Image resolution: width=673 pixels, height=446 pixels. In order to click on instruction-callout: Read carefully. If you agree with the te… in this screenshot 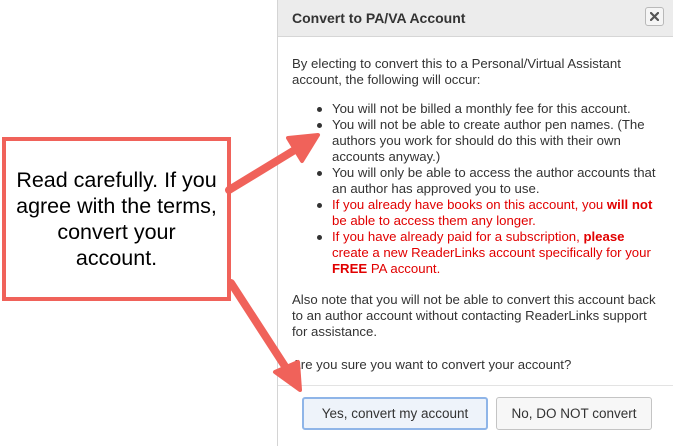, I will do `click(116, 219)`.